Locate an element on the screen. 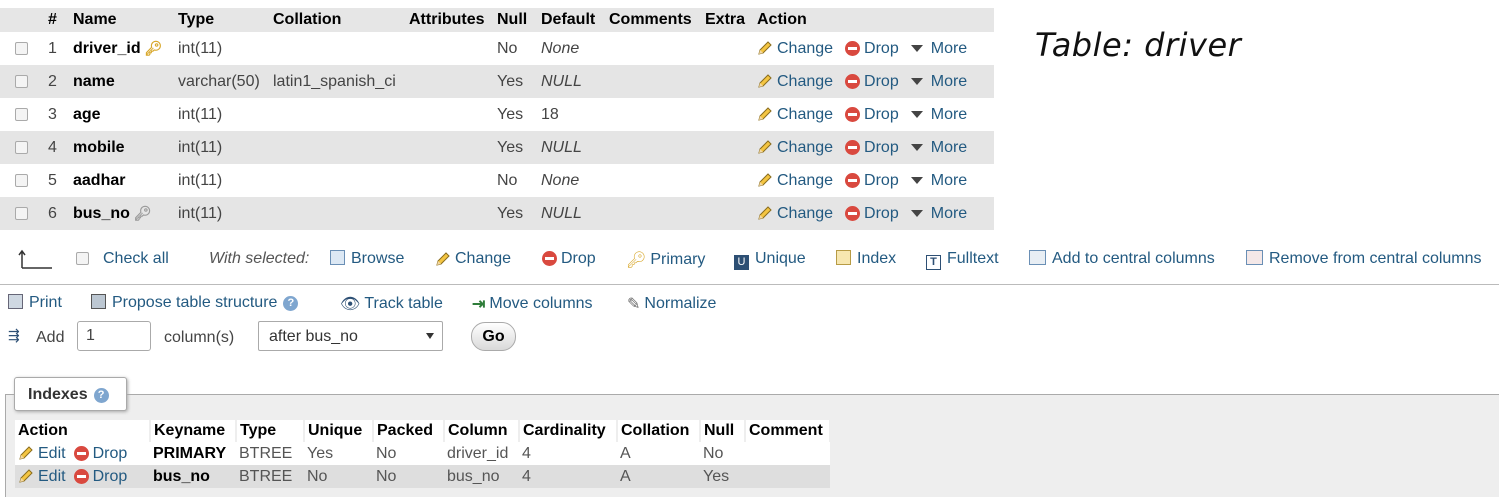 This screenshot has height=497, width=1499. index-comment is located at coordinates (787, 476).